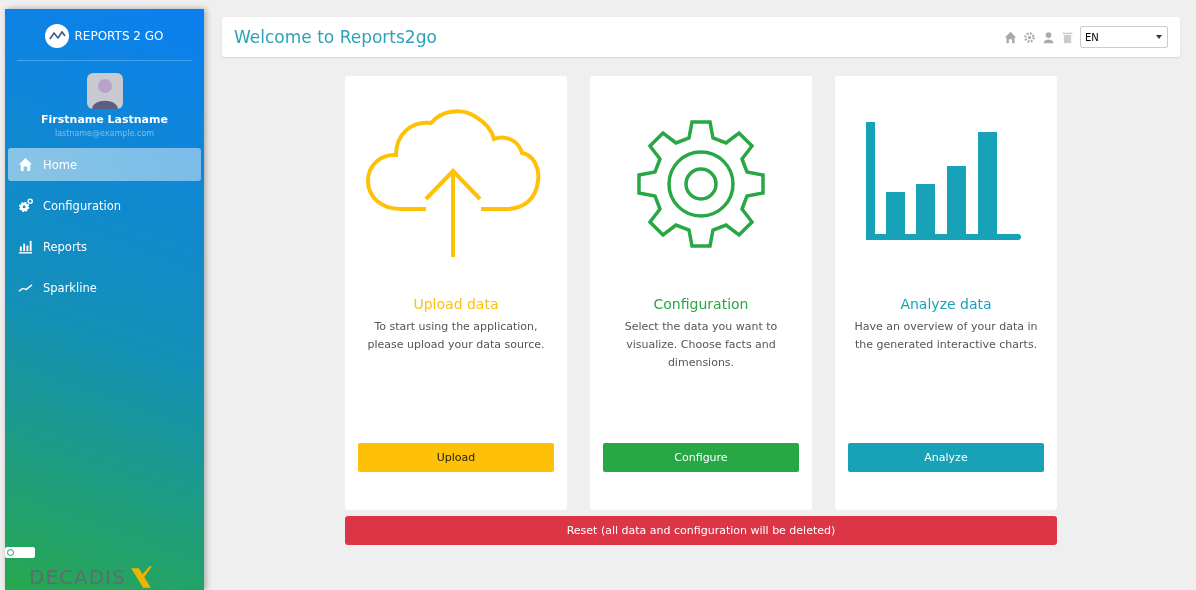  I want to click on page-title: Welcome to Reports2go, so click(335, 37).